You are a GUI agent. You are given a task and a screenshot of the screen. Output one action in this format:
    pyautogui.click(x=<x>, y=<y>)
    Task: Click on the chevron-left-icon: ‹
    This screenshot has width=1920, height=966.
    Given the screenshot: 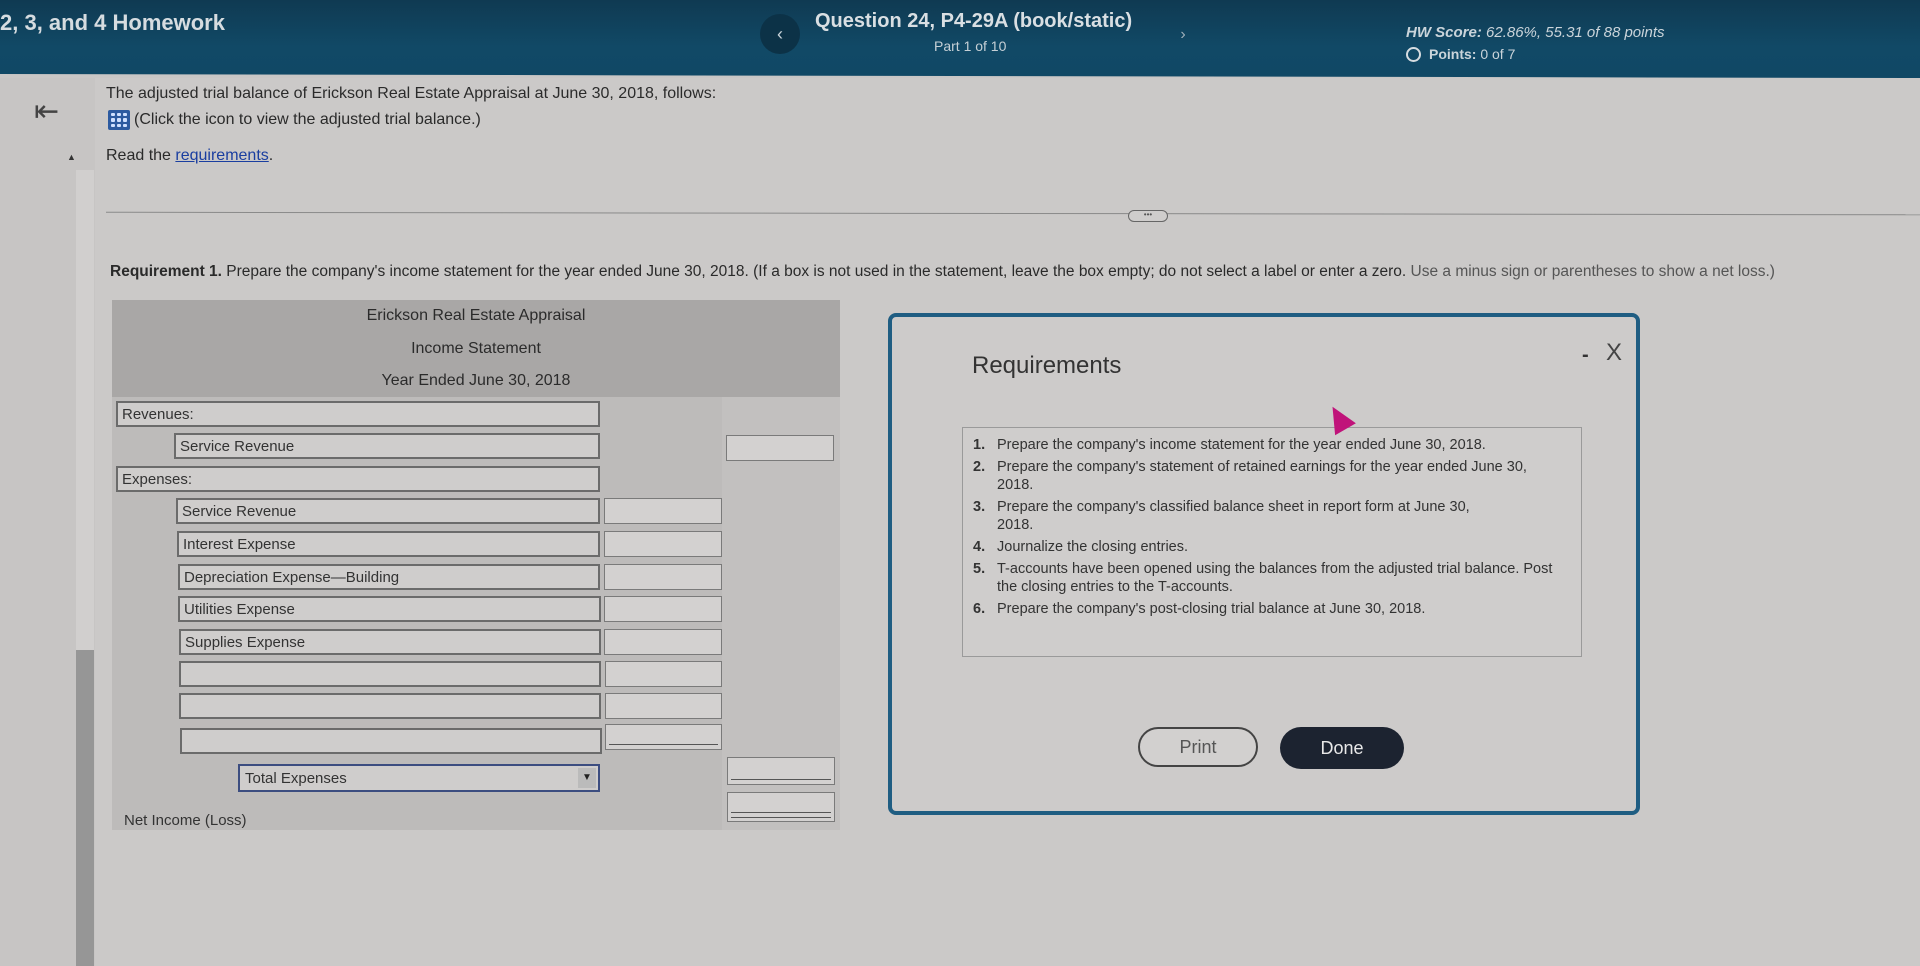 What is the action you would take?
    pyautogui.click(x=780, y=33)
    